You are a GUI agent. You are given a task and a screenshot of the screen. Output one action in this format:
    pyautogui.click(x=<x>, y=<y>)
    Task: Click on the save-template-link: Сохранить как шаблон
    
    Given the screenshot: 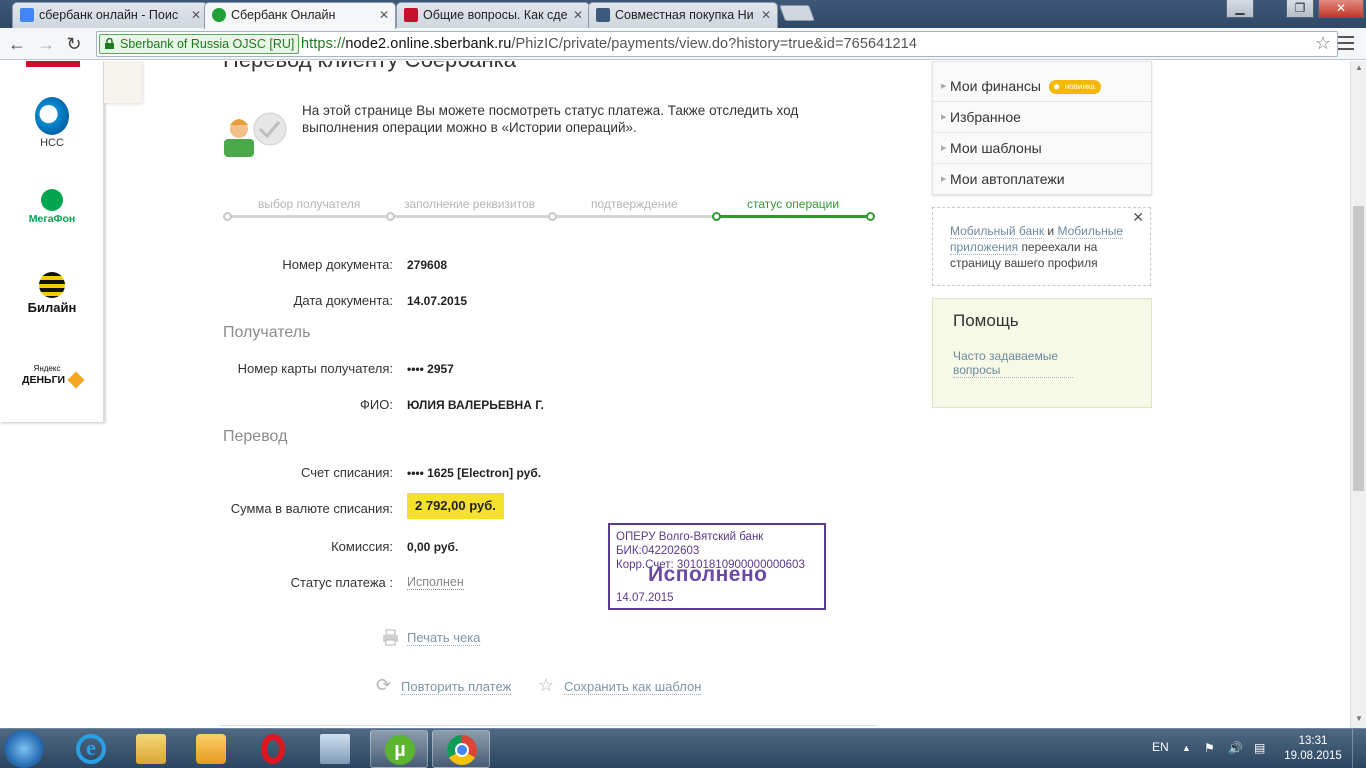 What is the action you would take?
    pyautogui.click(x=633, y=687)
    